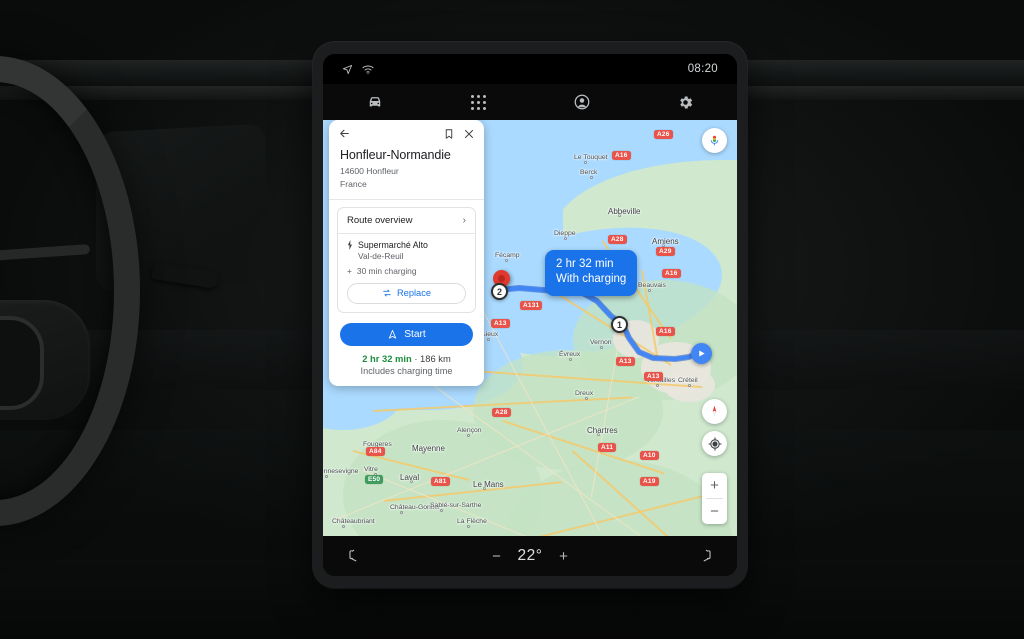 The image size is (1024, 639). Describe the element at coordinates (341, 471) in the screenshot. I see `map-city-label: Rennesevigne` at that location.